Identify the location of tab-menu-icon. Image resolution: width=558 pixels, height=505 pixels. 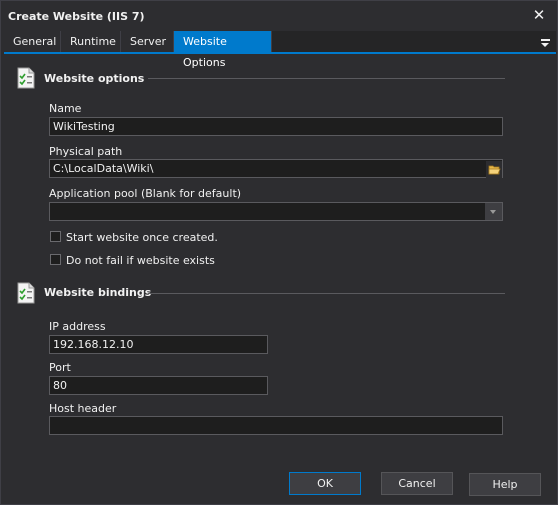
(546, 42).